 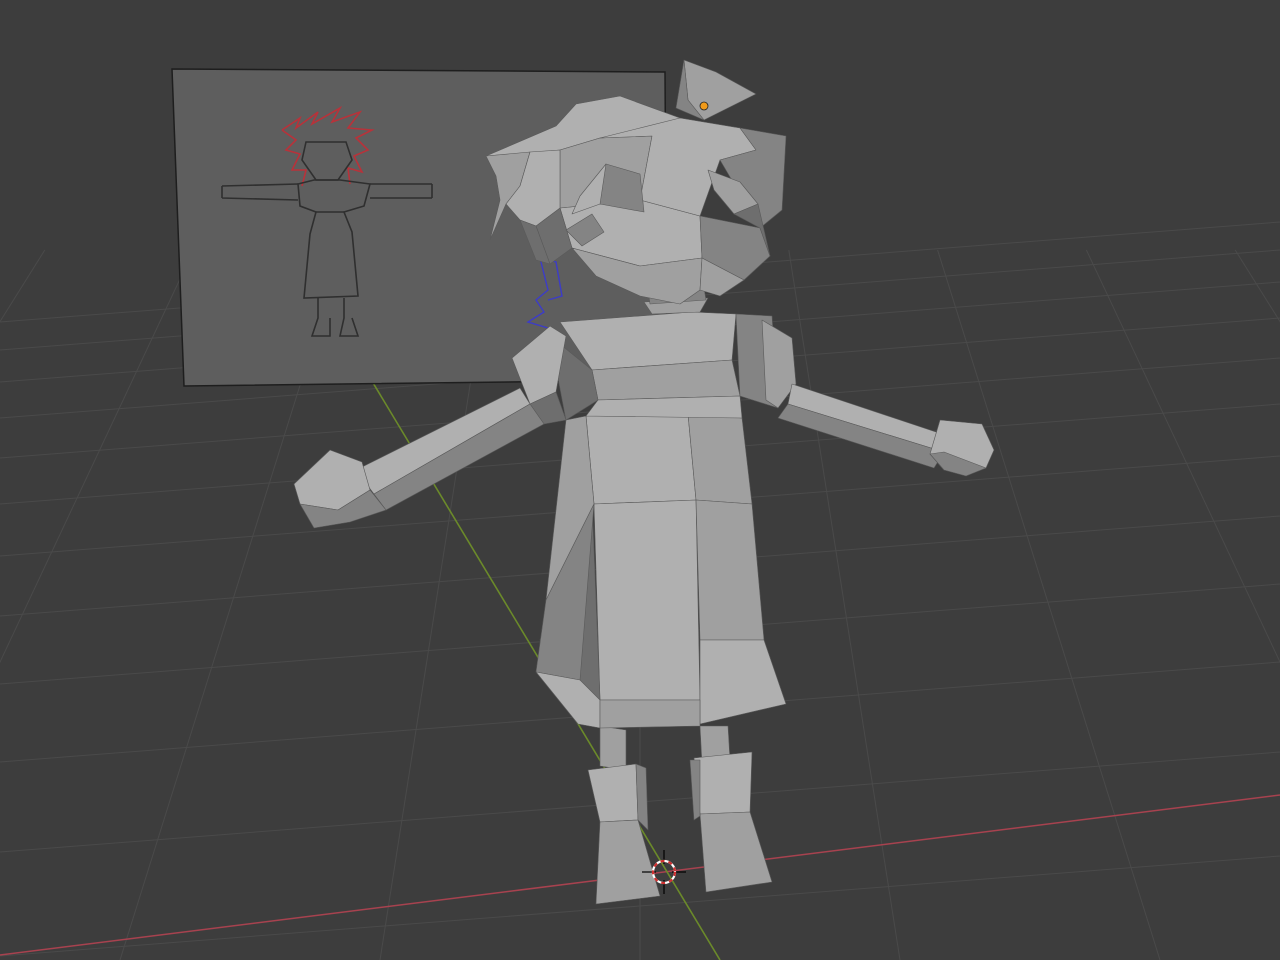 What do you see at coordinates (661, 571) in the screenshot?
I see `dress-skirt` at bounding box center [661, 571].